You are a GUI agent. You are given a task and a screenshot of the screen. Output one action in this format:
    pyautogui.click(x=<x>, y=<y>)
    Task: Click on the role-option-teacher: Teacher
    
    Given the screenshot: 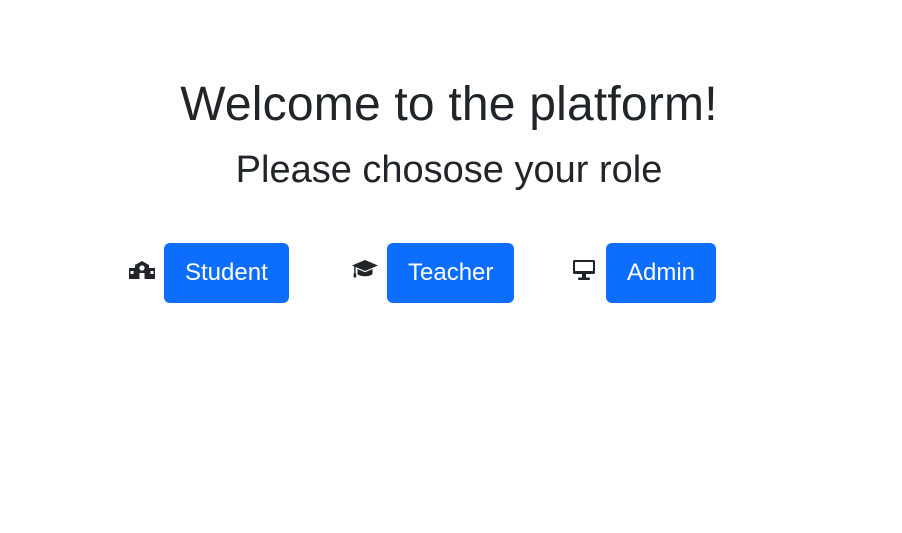 What is the action you would take?
    pyautogui.click(x=433, y=273)
    